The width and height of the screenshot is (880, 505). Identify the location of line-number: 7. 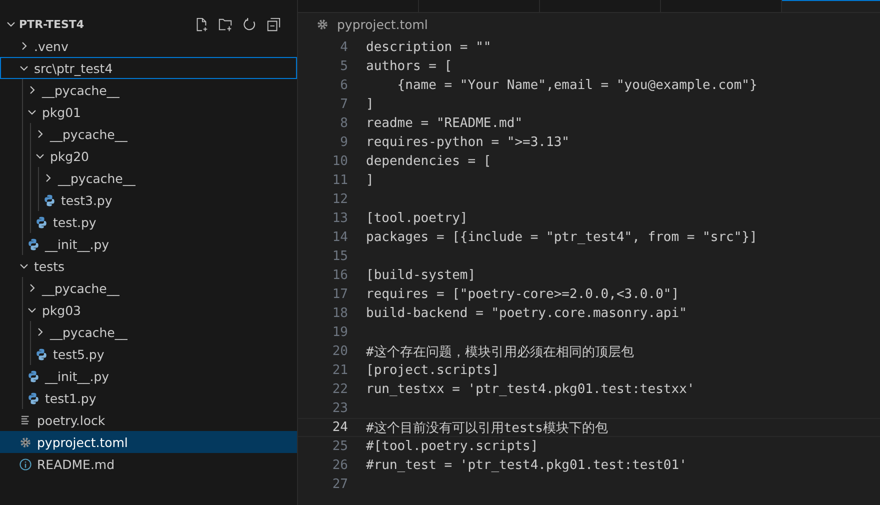
(344, 104).